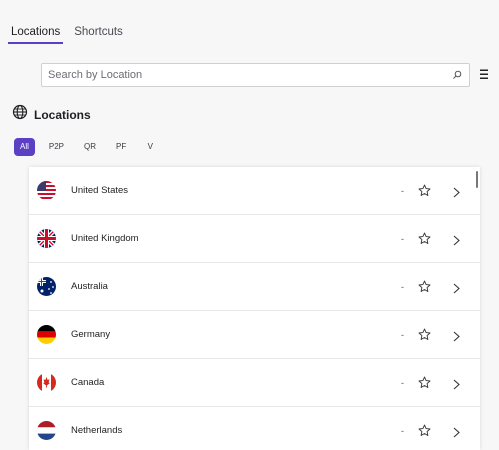  What do you see at coordinates (20, 114) in the screenshot?
I see `globe-icon` at bounding box center [20, 114].